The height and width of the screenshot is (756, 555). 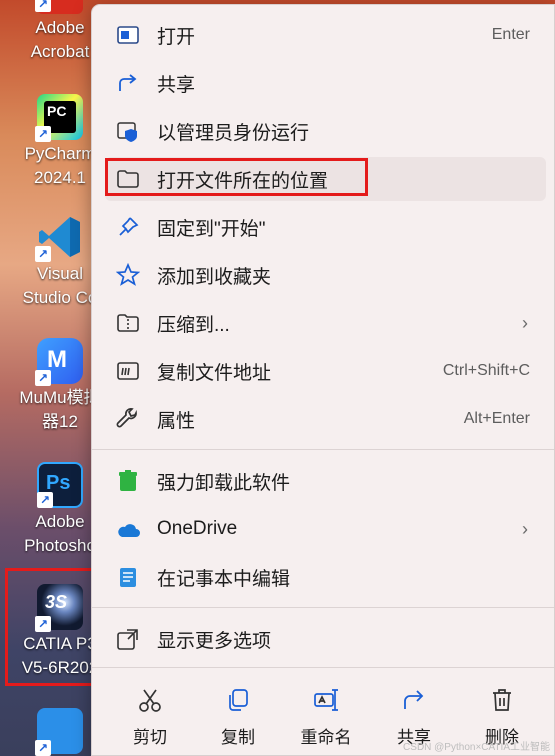 What do you see at coordinates (325, 481) in the screenshot?
I see `menu-item-force-uninstall: 强力卸载此软件` at bounding box center [325, 481].